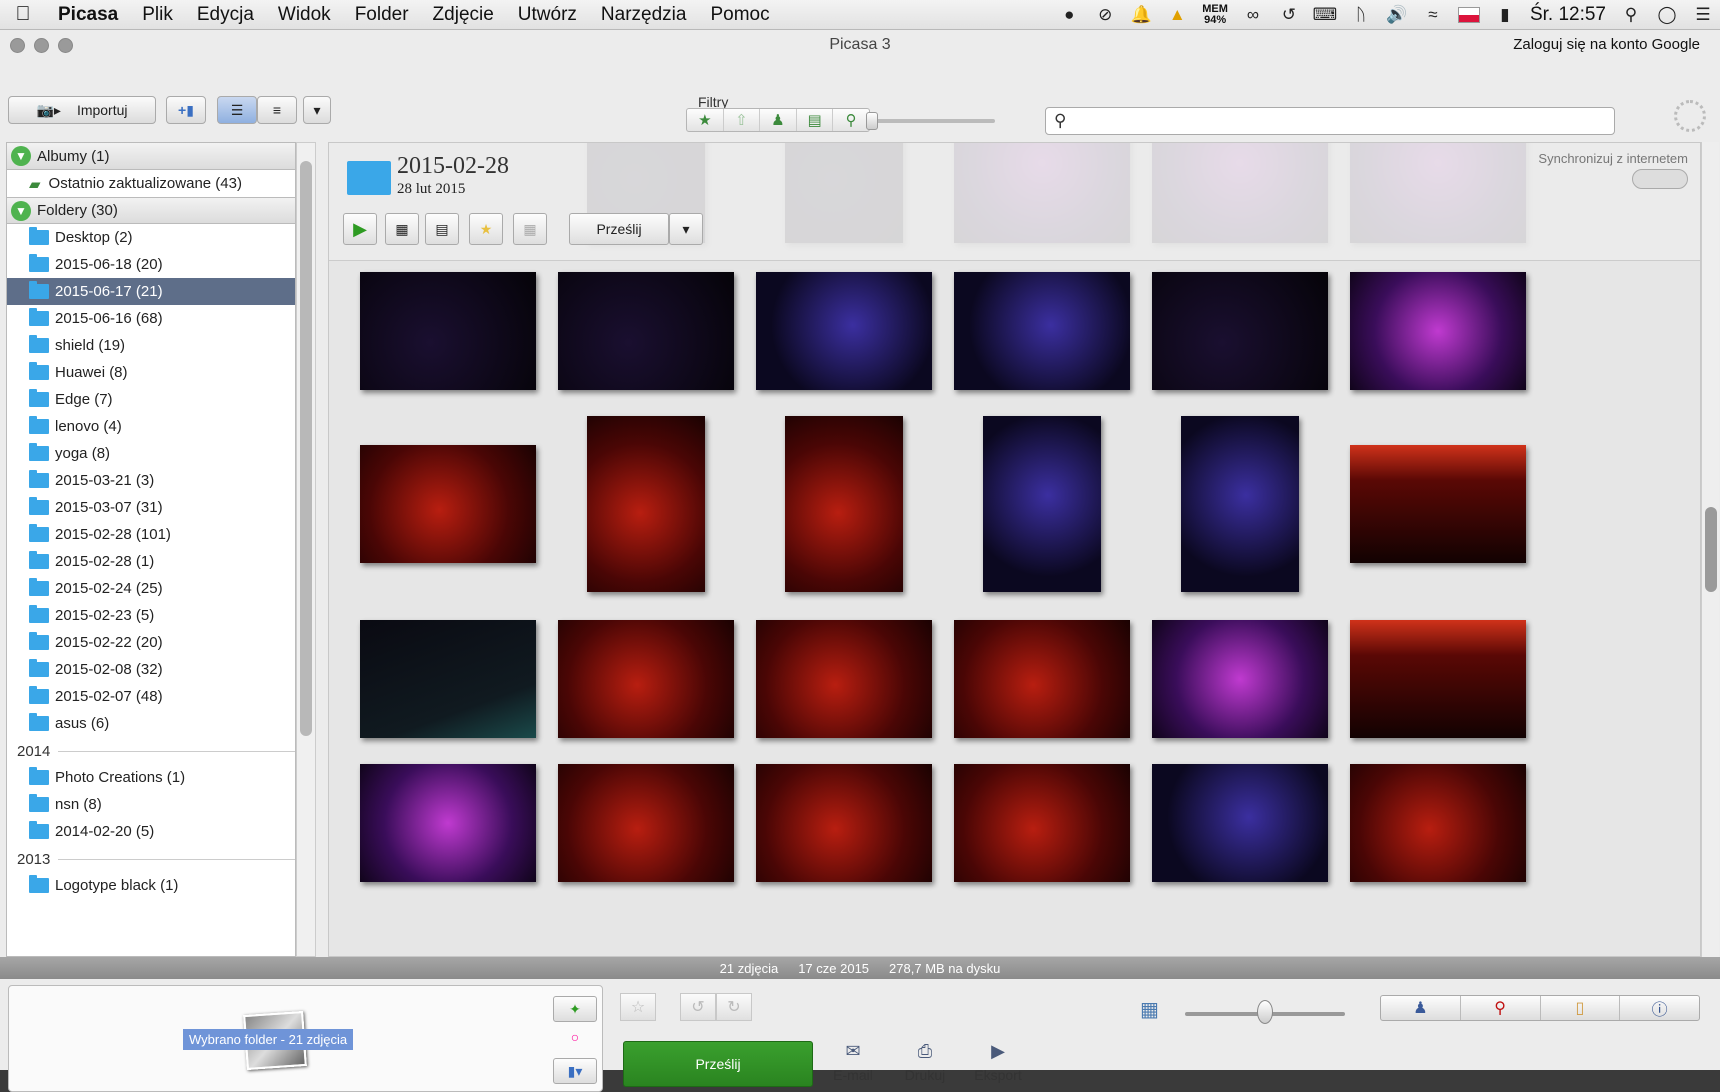 This screenshot has height=1092, width=1720. Describe the element at coordinates (1660, 179) in the screenshot. I see `sync-toggle` at that location.